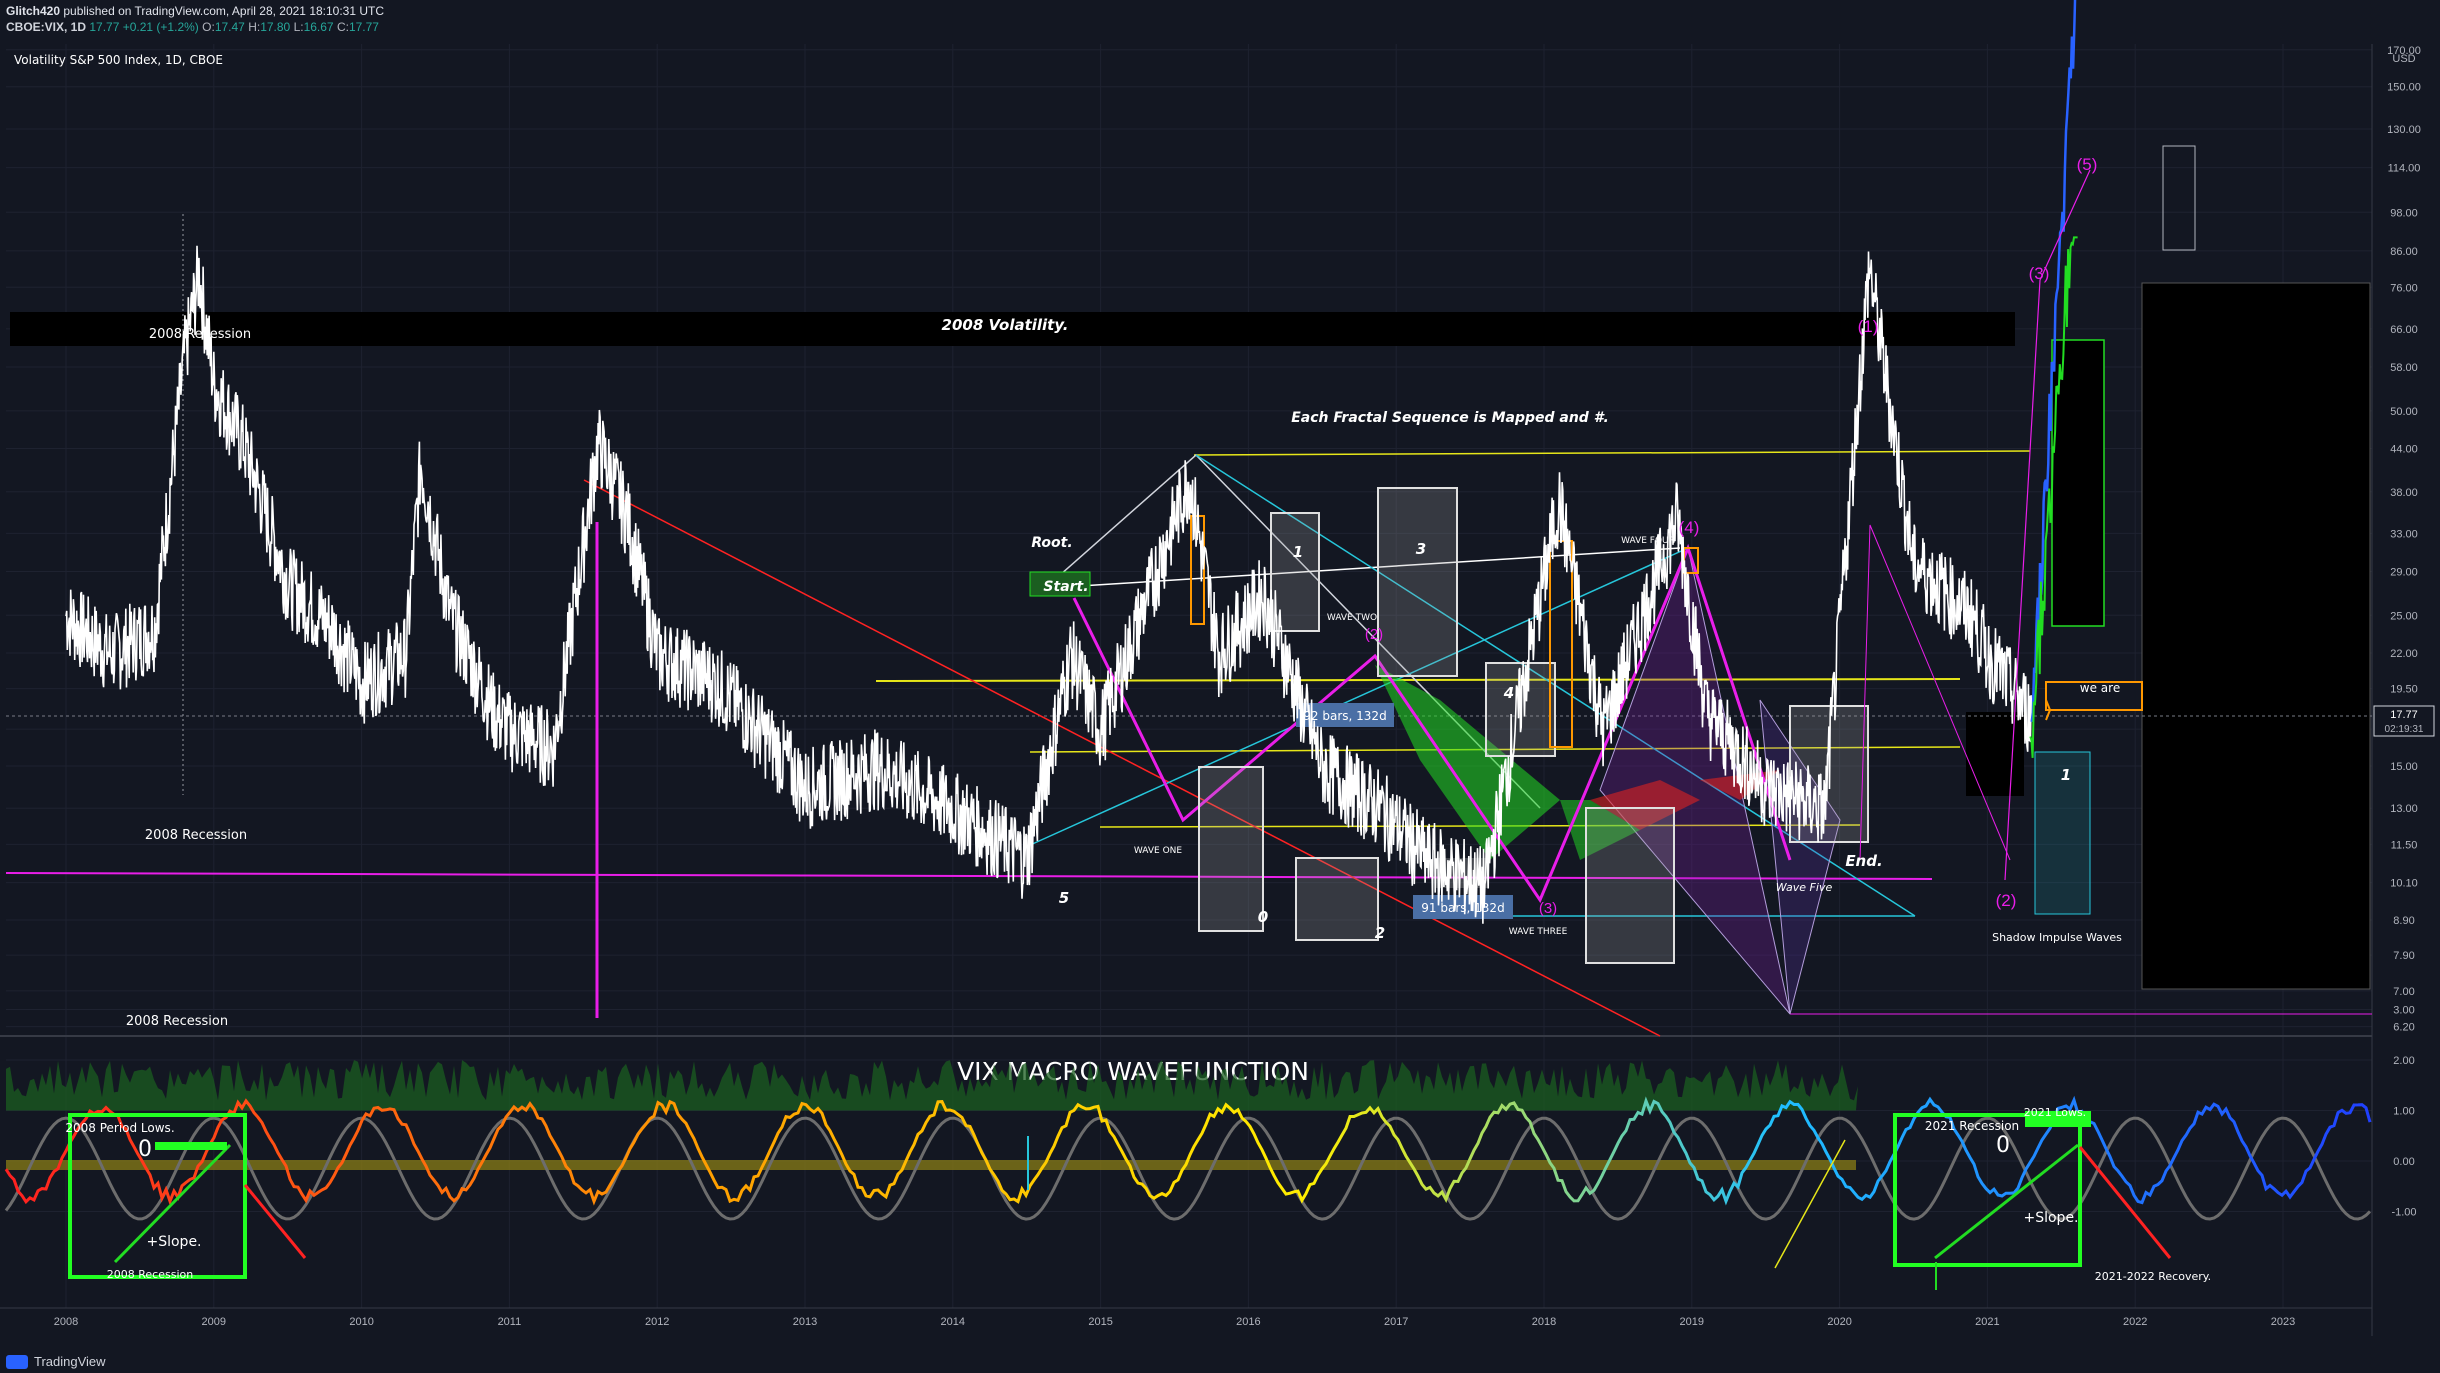 This screenshot has height=1373, width=2440. What do you see at coordinates (2404, 845) in the screenshot?
I see `price-tick-label: 11.50` at bounding box center [2404, 845].